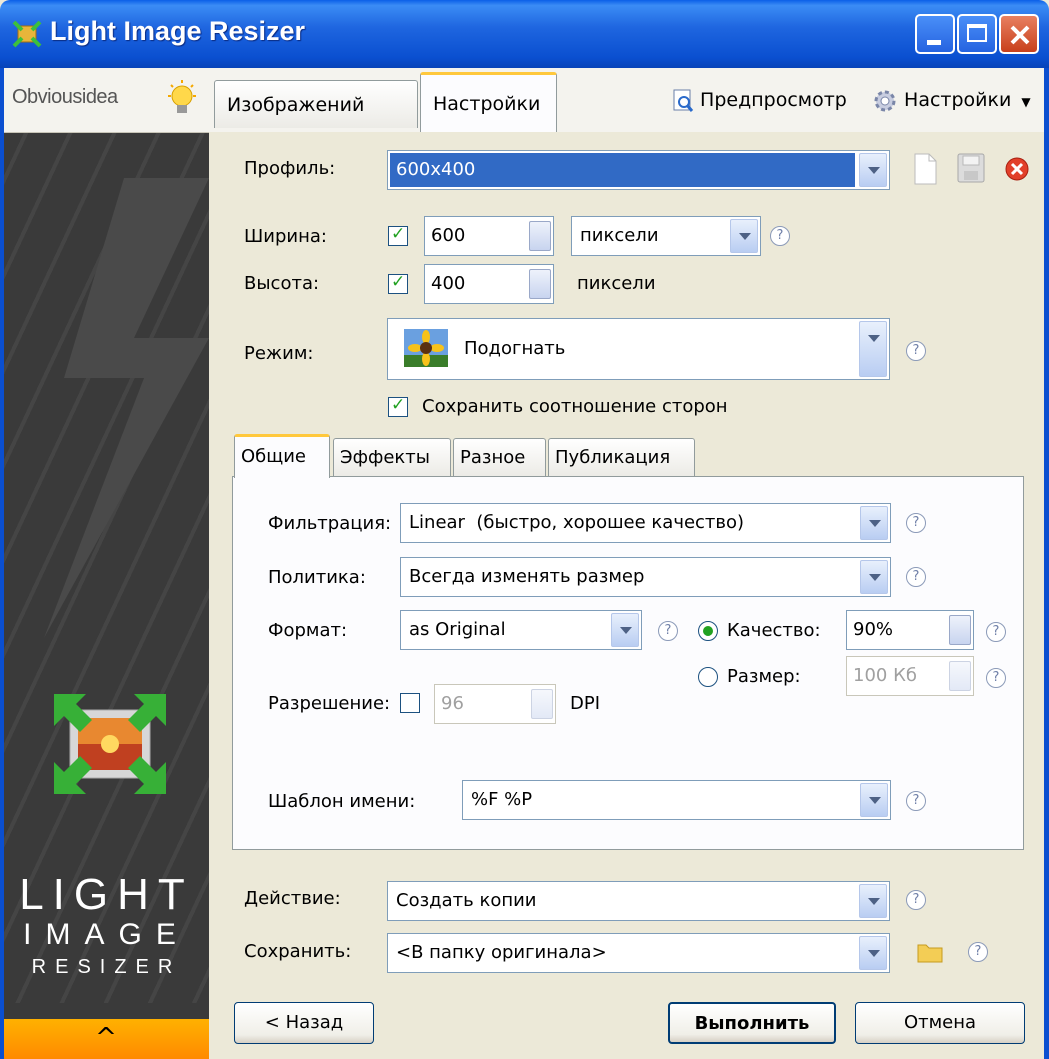  What do you see at coordinates (930, 952) in the screenshot?
I see `folder-icon` at bounding box center [930, 952].